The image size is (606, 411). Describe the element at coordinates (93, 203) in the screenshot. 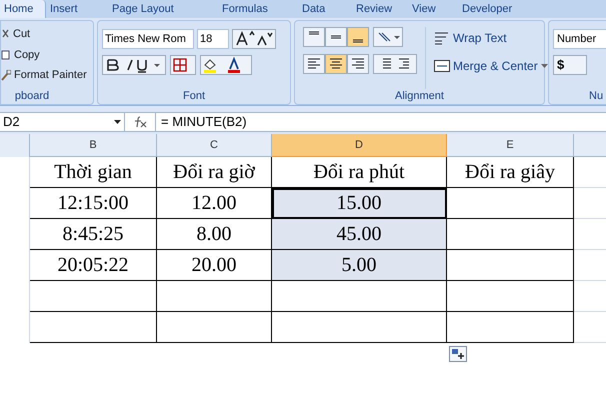

I see `table-cell: 12:15:00` at that location.